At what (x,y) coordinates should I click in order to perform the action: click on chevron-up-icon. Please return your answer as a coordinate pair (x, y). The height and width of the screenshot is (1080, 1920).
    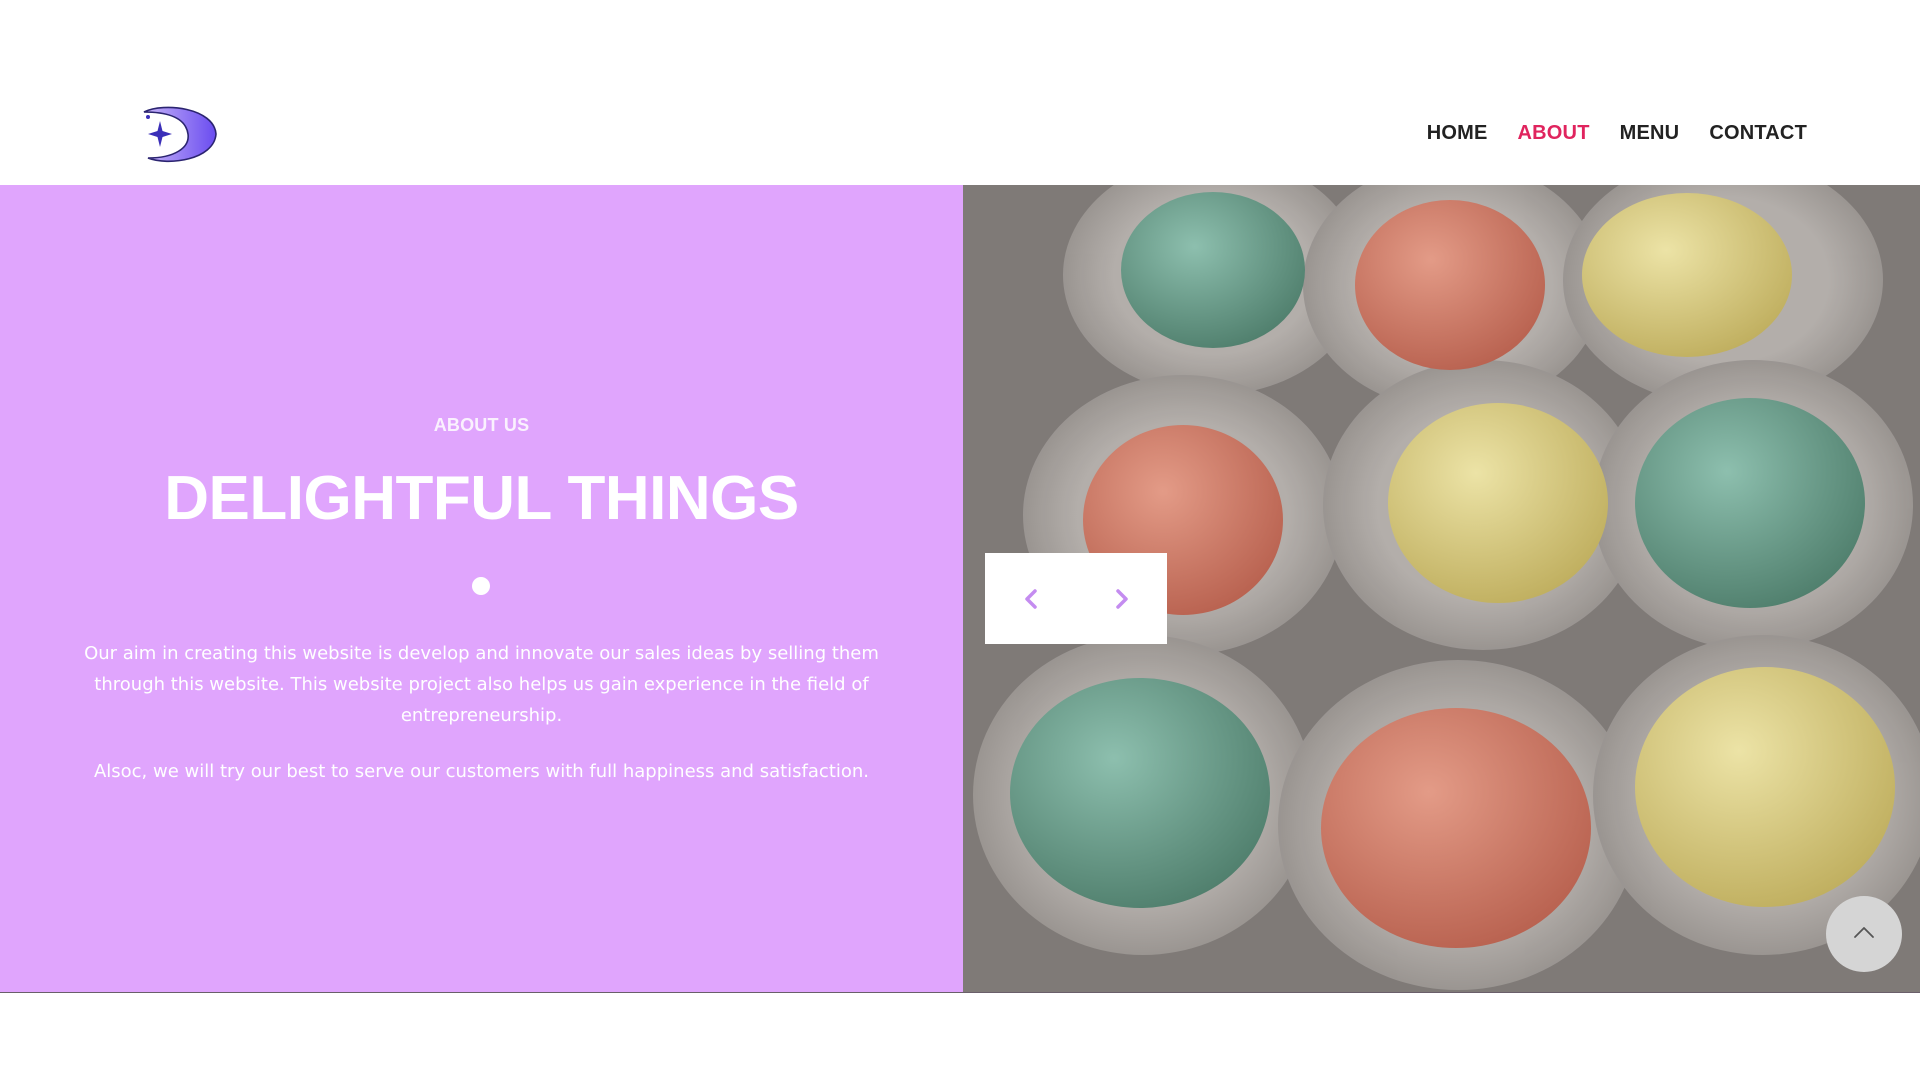
    Looking at the image, I should click on (1864, 934).